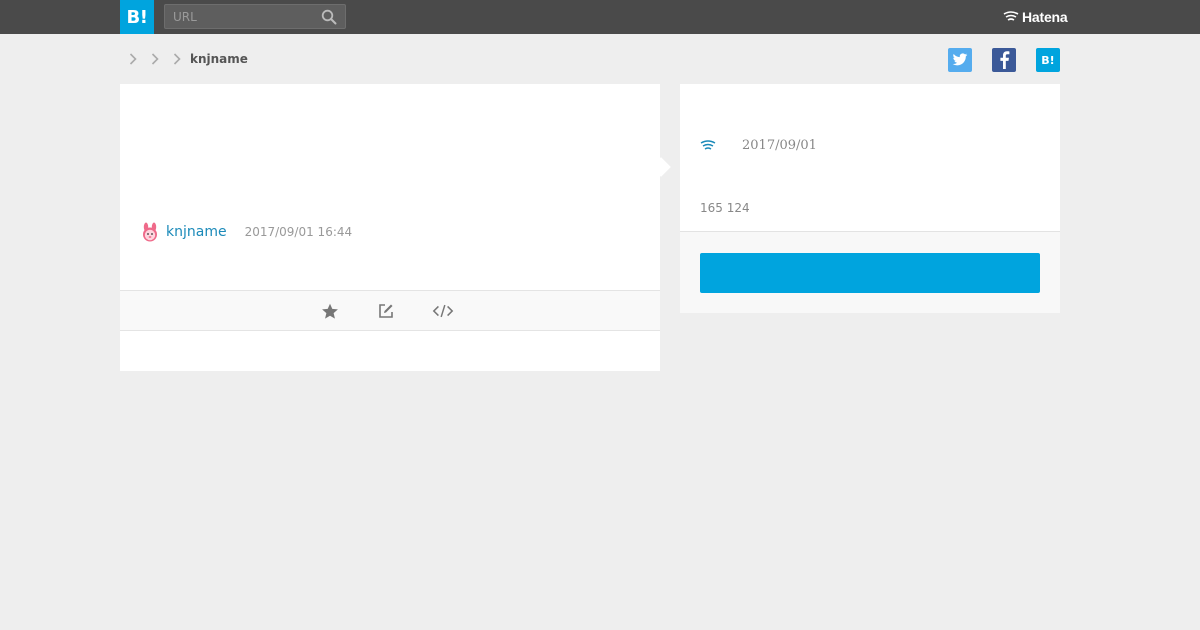  What do you see at coordinates (870, 273) in the screenshot?
I see `entry-action-button` at bounding box center [870, 273].